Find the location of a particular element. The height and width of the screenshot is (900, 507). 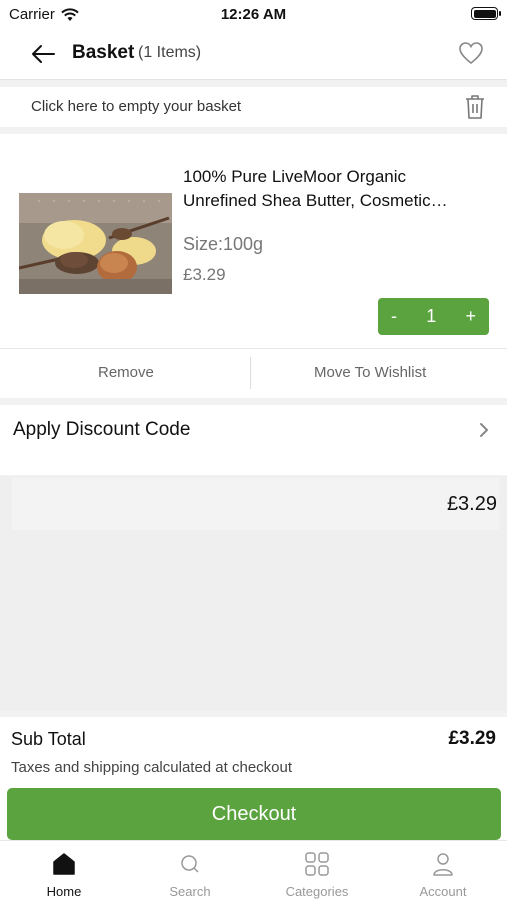

subtotal-value: £3.29 is located at coordinates (472, 738).